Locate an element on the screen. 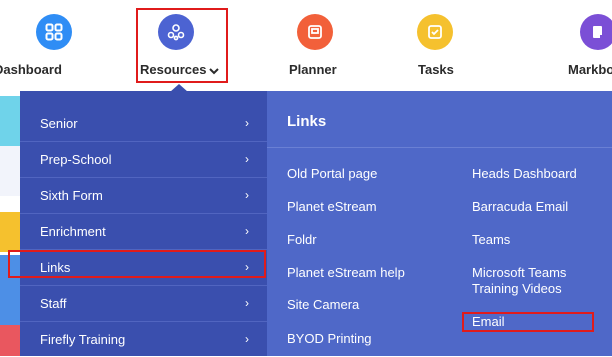  link-byod-printing: BYOD Printing is located at coordinates (329, 339).